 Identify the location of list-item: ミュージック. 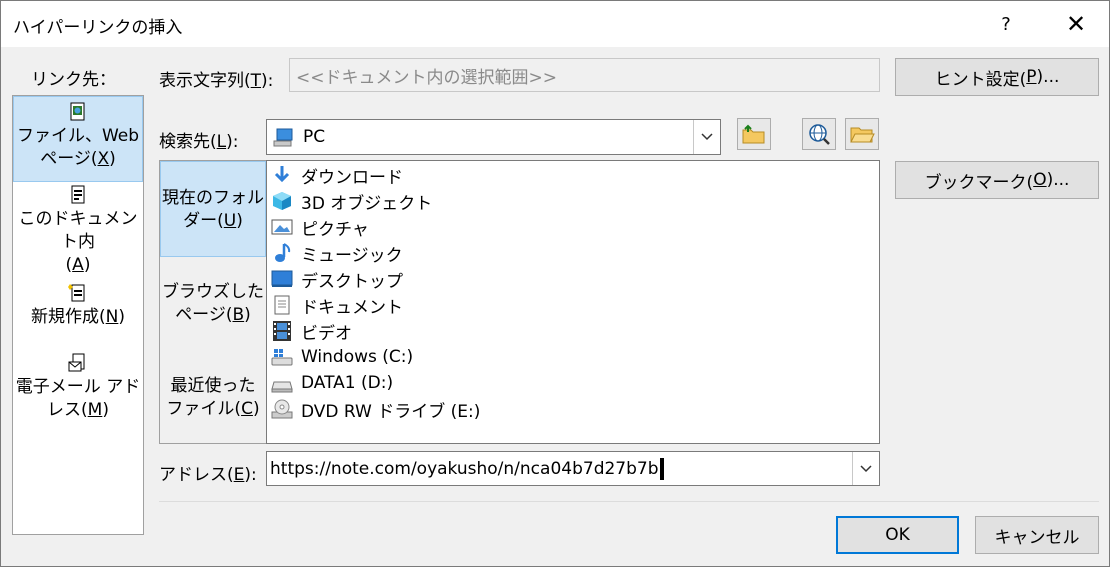
(337, 253).